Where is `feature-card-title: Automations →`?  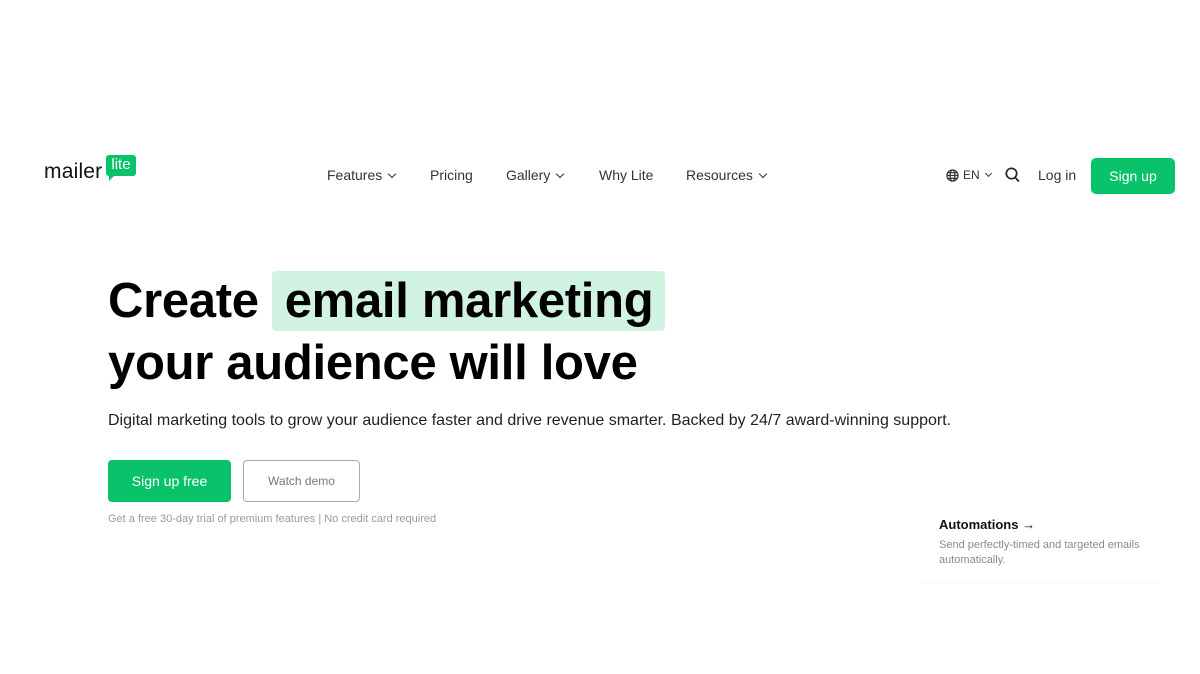
feature-card-title: Automations → is located at coordinates (987, 524).